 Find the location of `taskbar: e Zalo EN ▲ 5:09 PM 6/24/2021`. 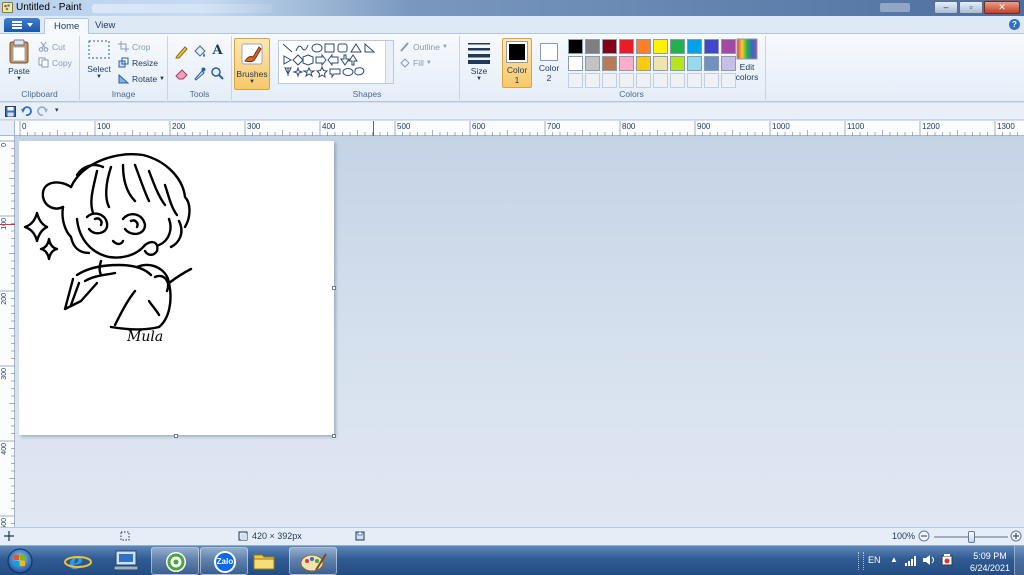

taskbar: e Zalo EN ▲ 5:09 PM 6/24/2021 is located at coordinates (512, 560).